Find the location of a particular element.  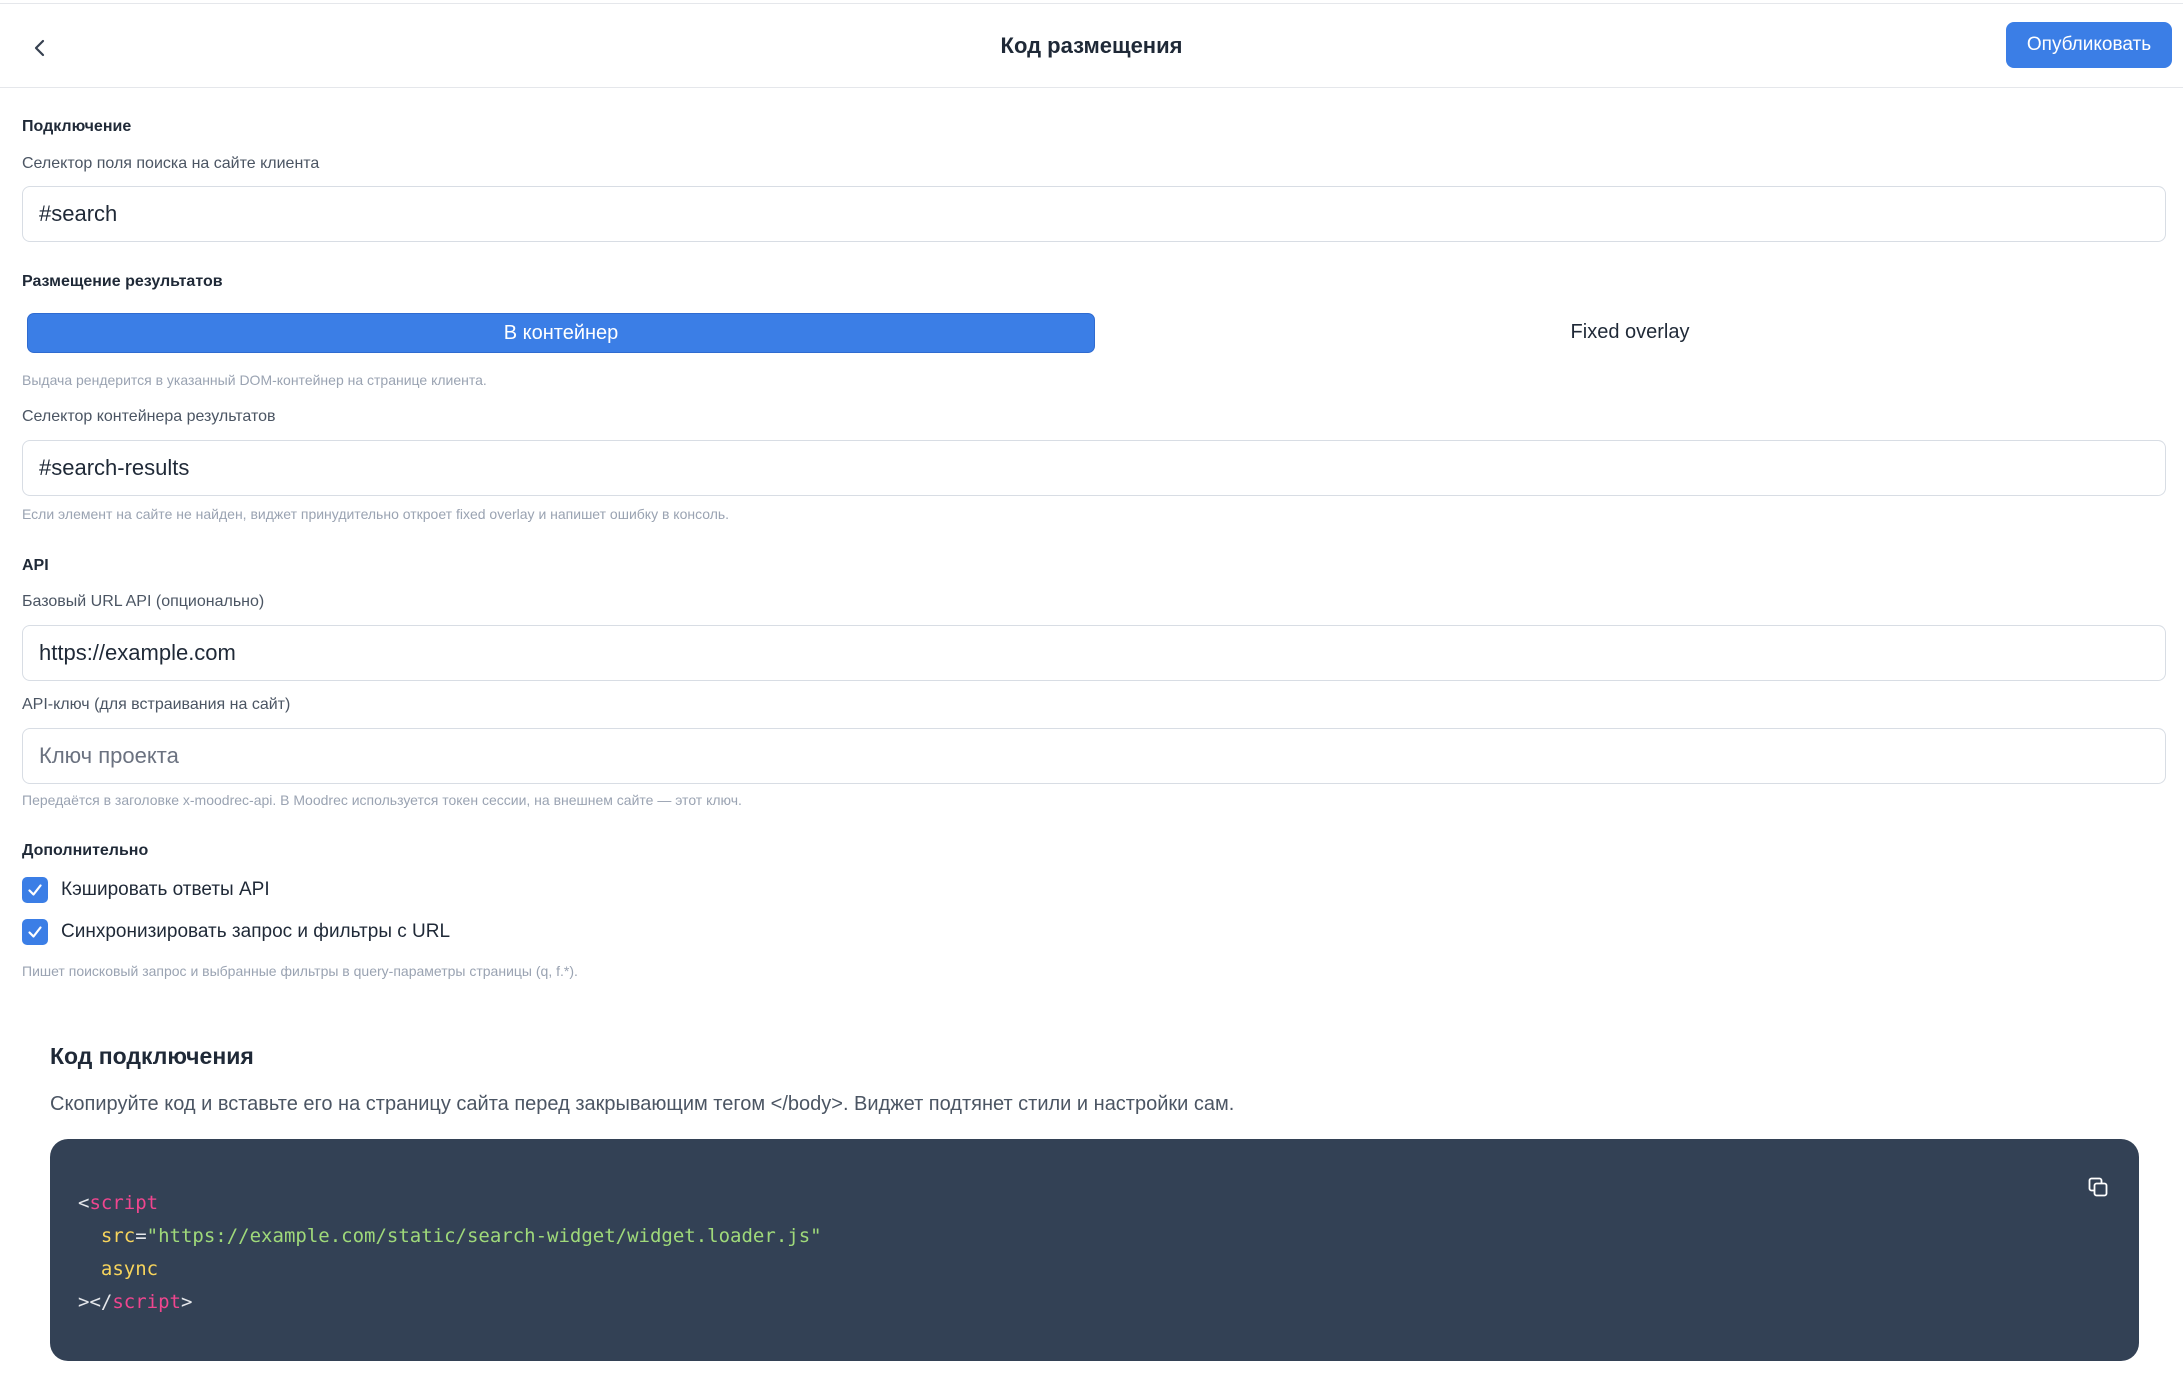

placement-option-container: В контейнер is located at coordinates (561, 333).